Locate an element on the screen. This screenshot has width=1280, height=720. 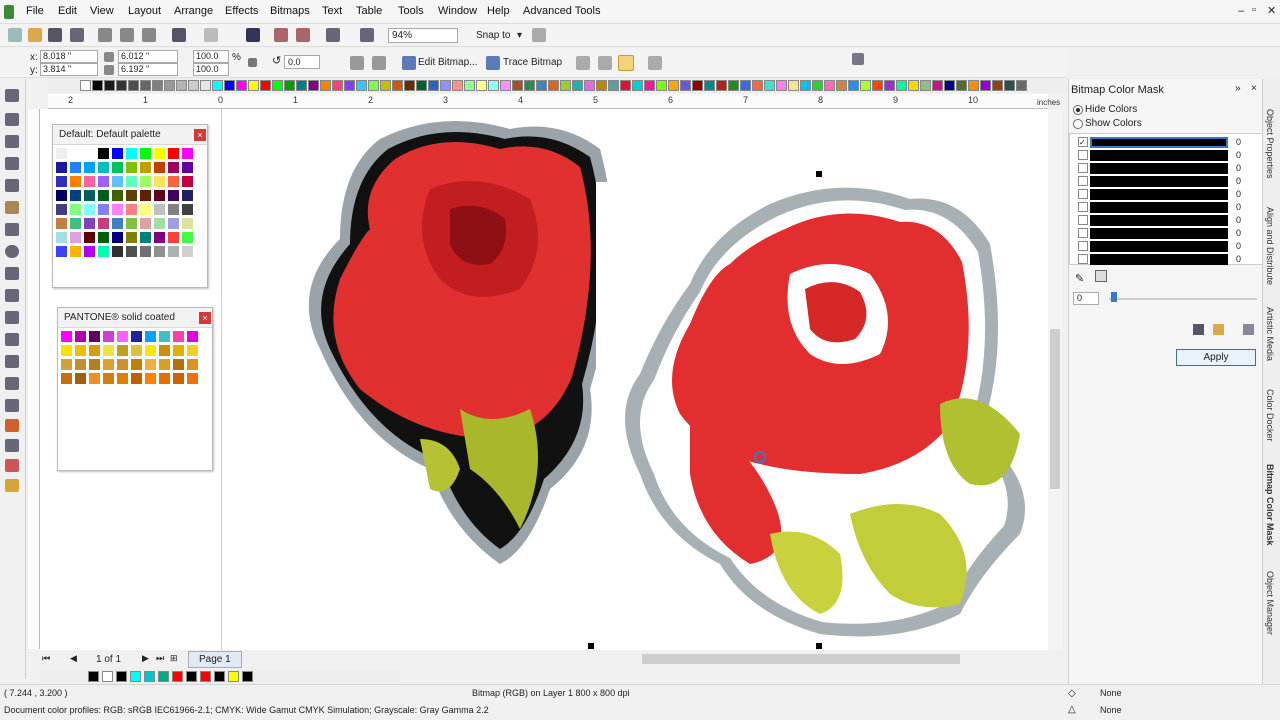
y-position-field: 3.814 " is located at coordinates (69, 69).